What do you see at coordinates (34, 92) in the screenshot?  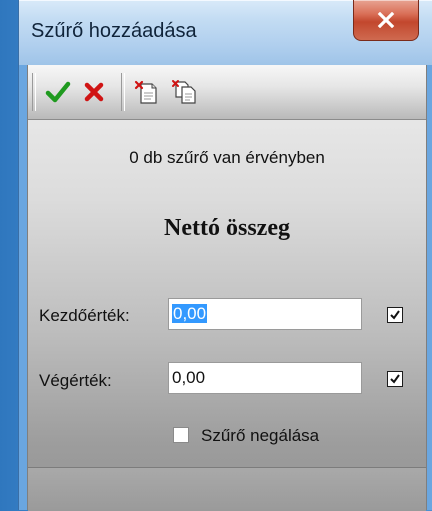 I see `toolbar-grip` at bounding box center [34, 92].